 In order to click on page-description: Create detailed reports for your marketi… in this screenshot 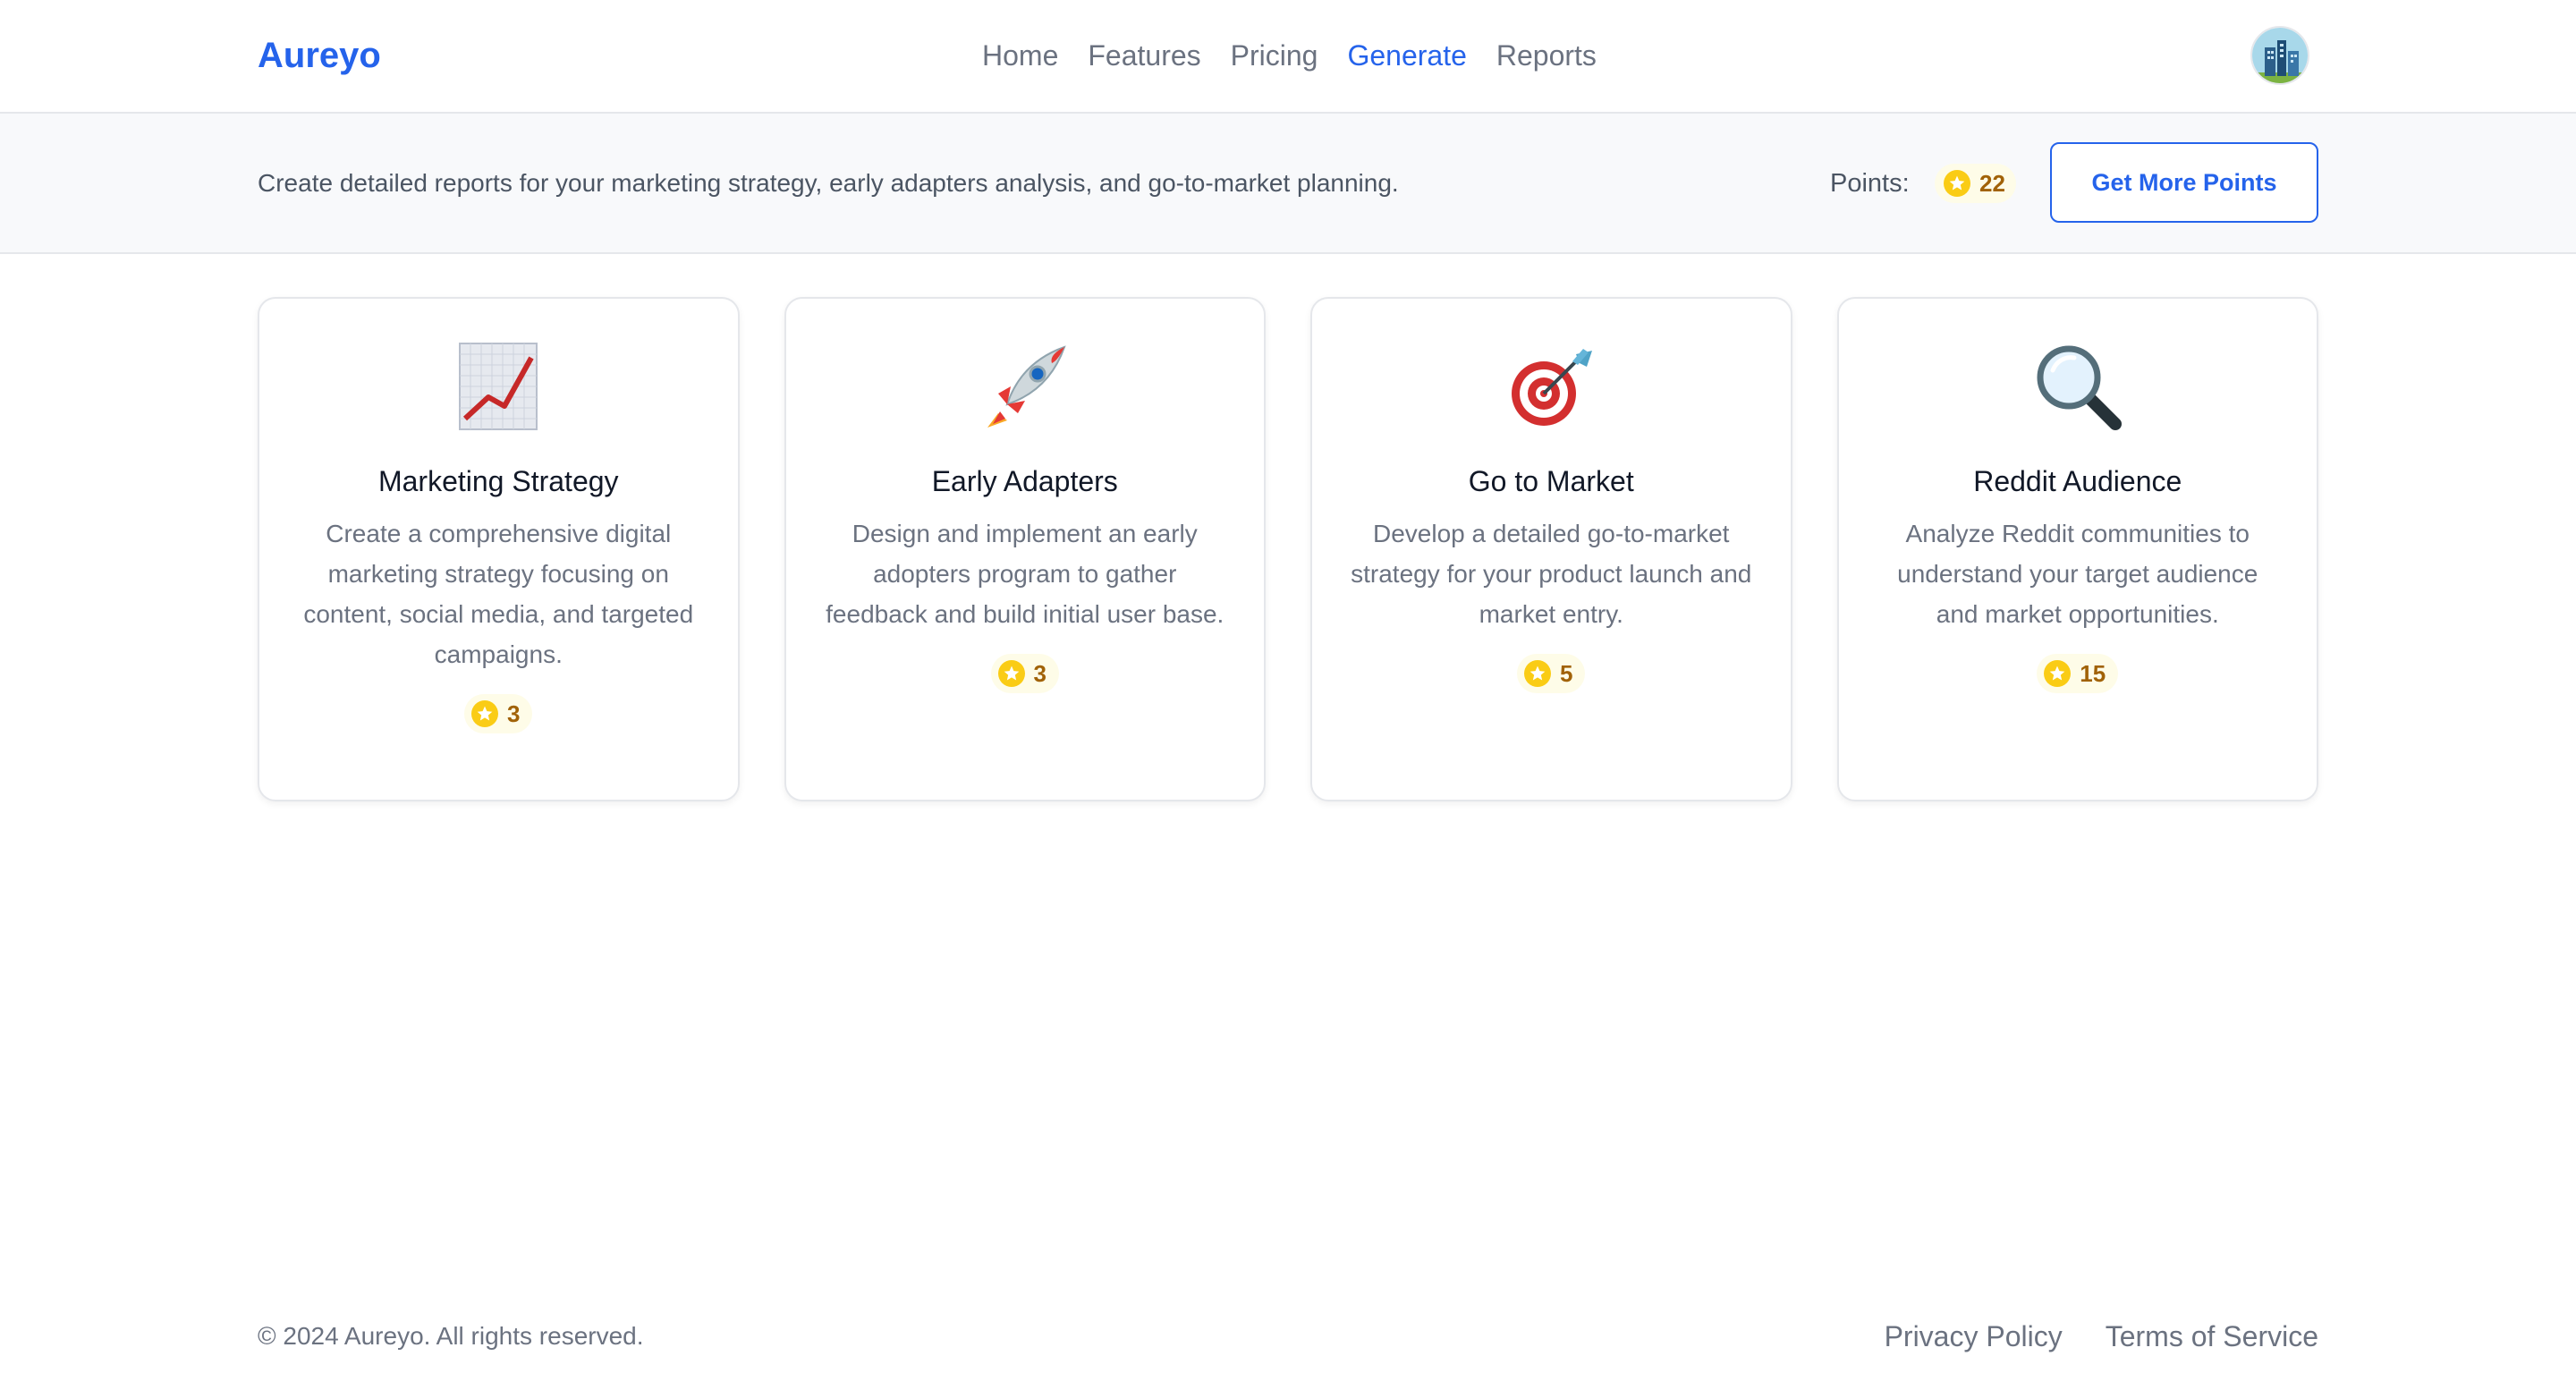, I will do `click(828, 183)`.